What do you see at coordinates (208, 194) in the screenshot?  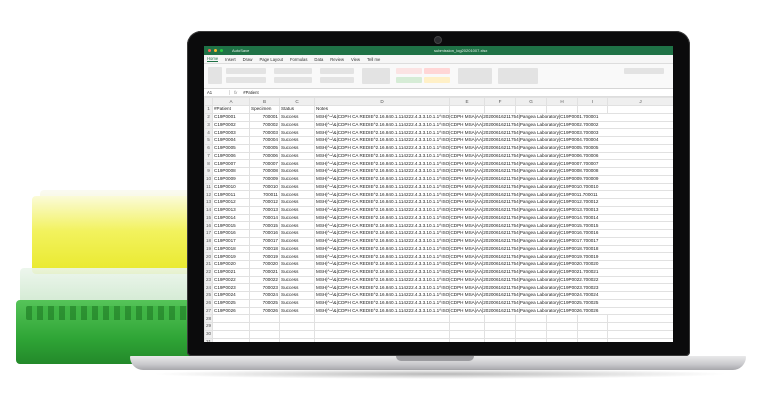 I see `row-header: 12` at bounding box center [208, 194].